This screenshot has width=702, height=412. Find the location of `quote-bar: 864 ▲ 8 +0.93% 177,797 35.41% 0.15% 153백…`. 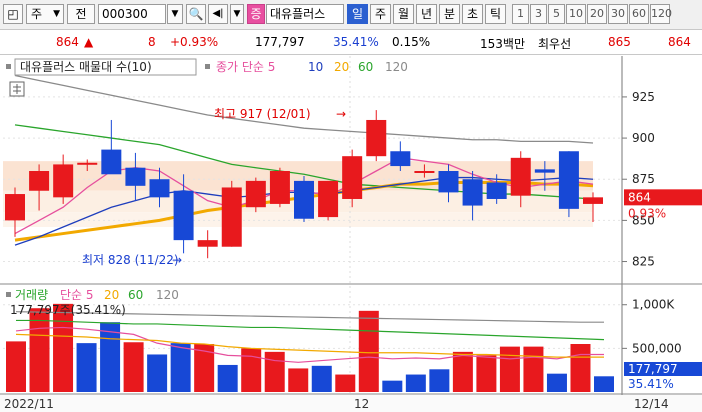

quote-bar: 864 ▲ 8 +0.93% 177,797 35.41% 0.15% 153백… is located at coordinates (351, 43).